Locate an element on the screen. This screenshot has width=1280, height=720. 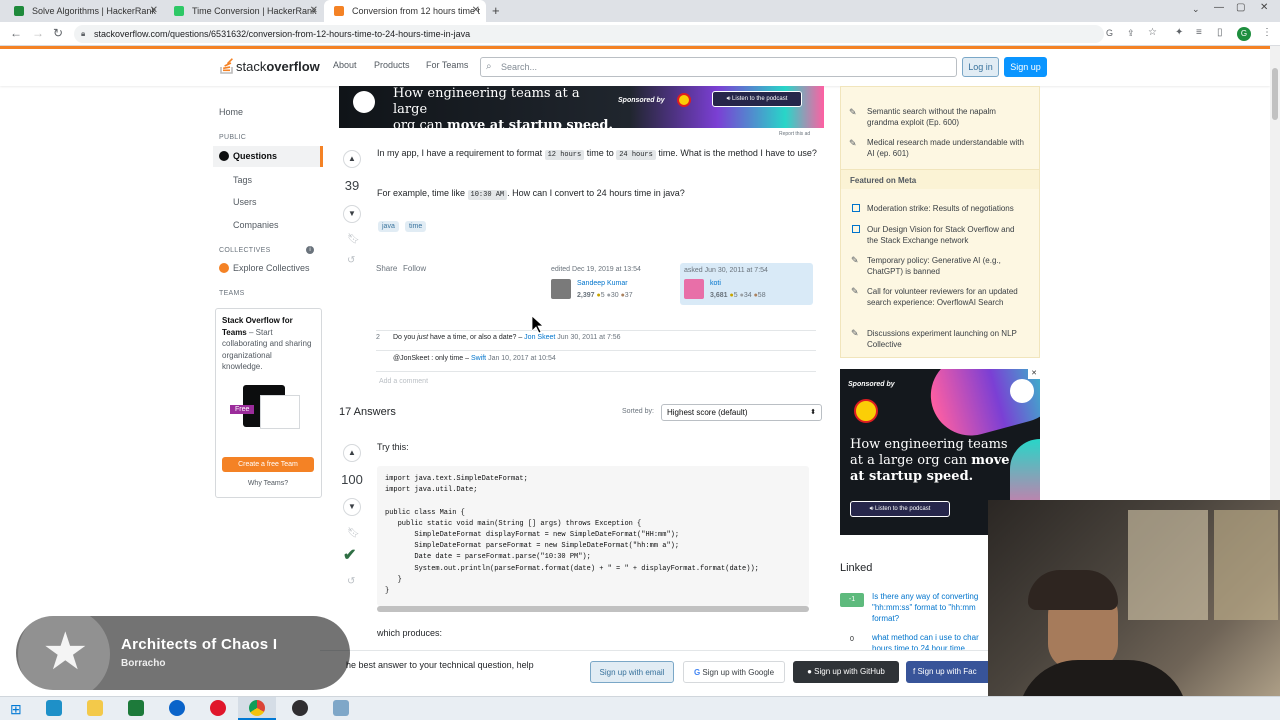
sidepanel-icon: ▯ is located at coordinates (1220, 32).